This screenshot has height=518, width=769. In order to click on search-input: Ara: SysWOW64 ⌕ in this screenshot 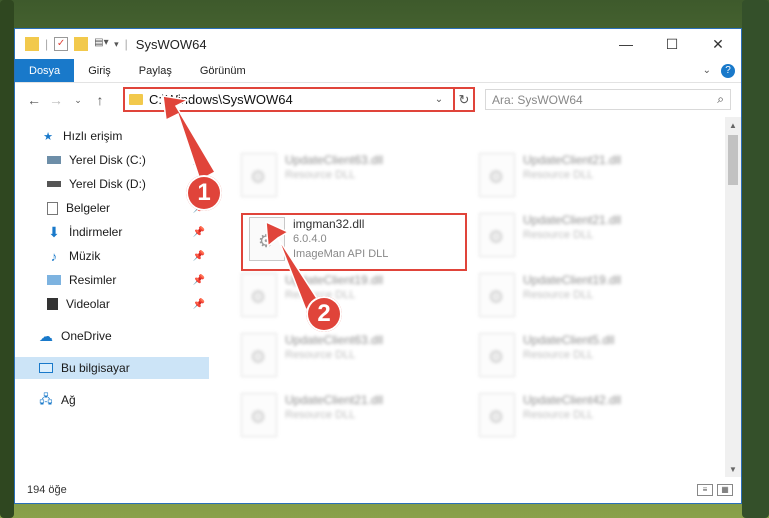, I will do `click(608, 99)`.